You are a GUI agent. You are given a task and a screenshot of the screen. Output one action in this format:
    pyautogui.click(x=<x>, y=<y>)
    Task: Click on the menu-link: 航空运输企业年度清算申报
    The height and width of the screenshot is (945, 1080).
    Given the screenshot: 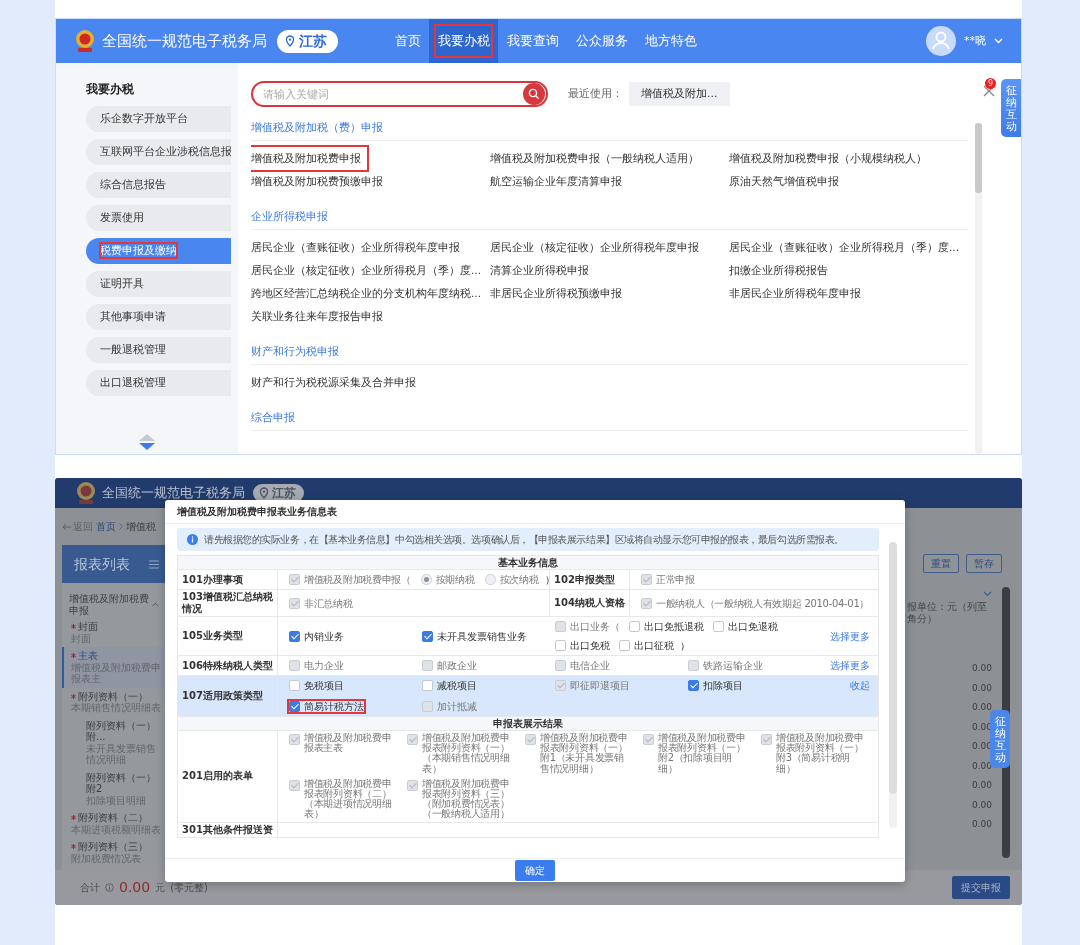 What is the action you would take?
    pyautogui.click(x=556, y=181)
    